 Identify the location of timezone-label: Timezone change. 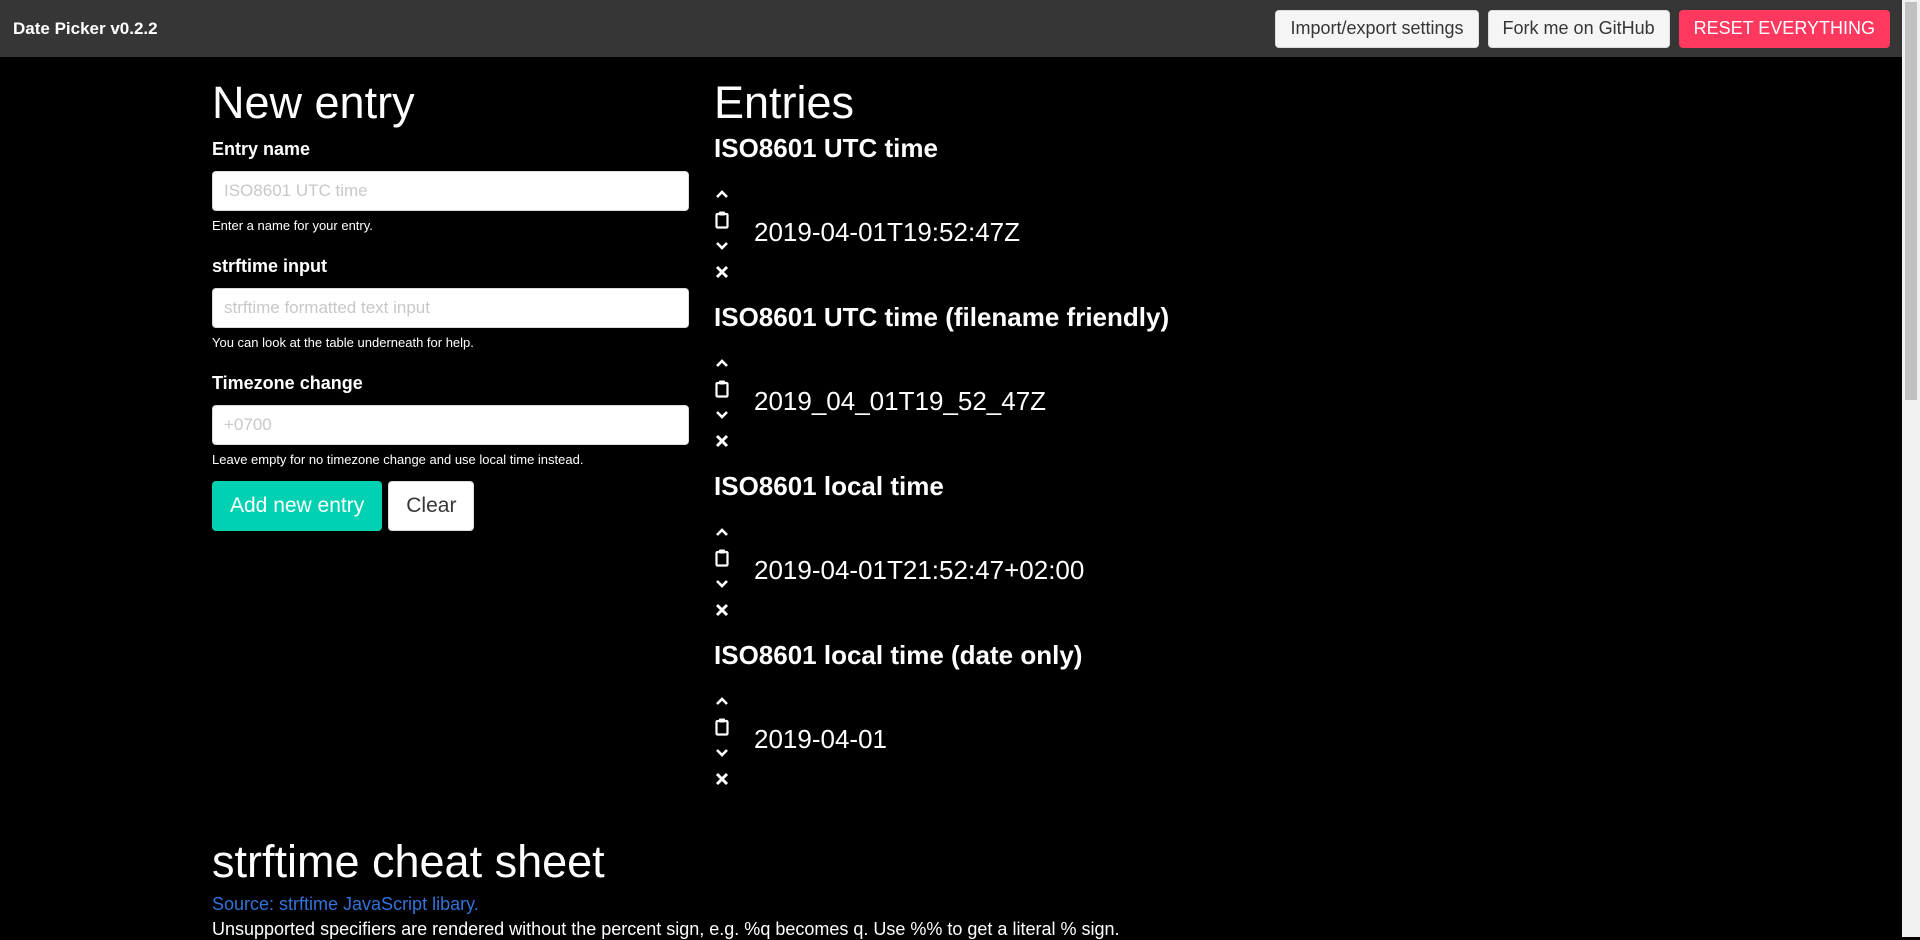
(287, 383).